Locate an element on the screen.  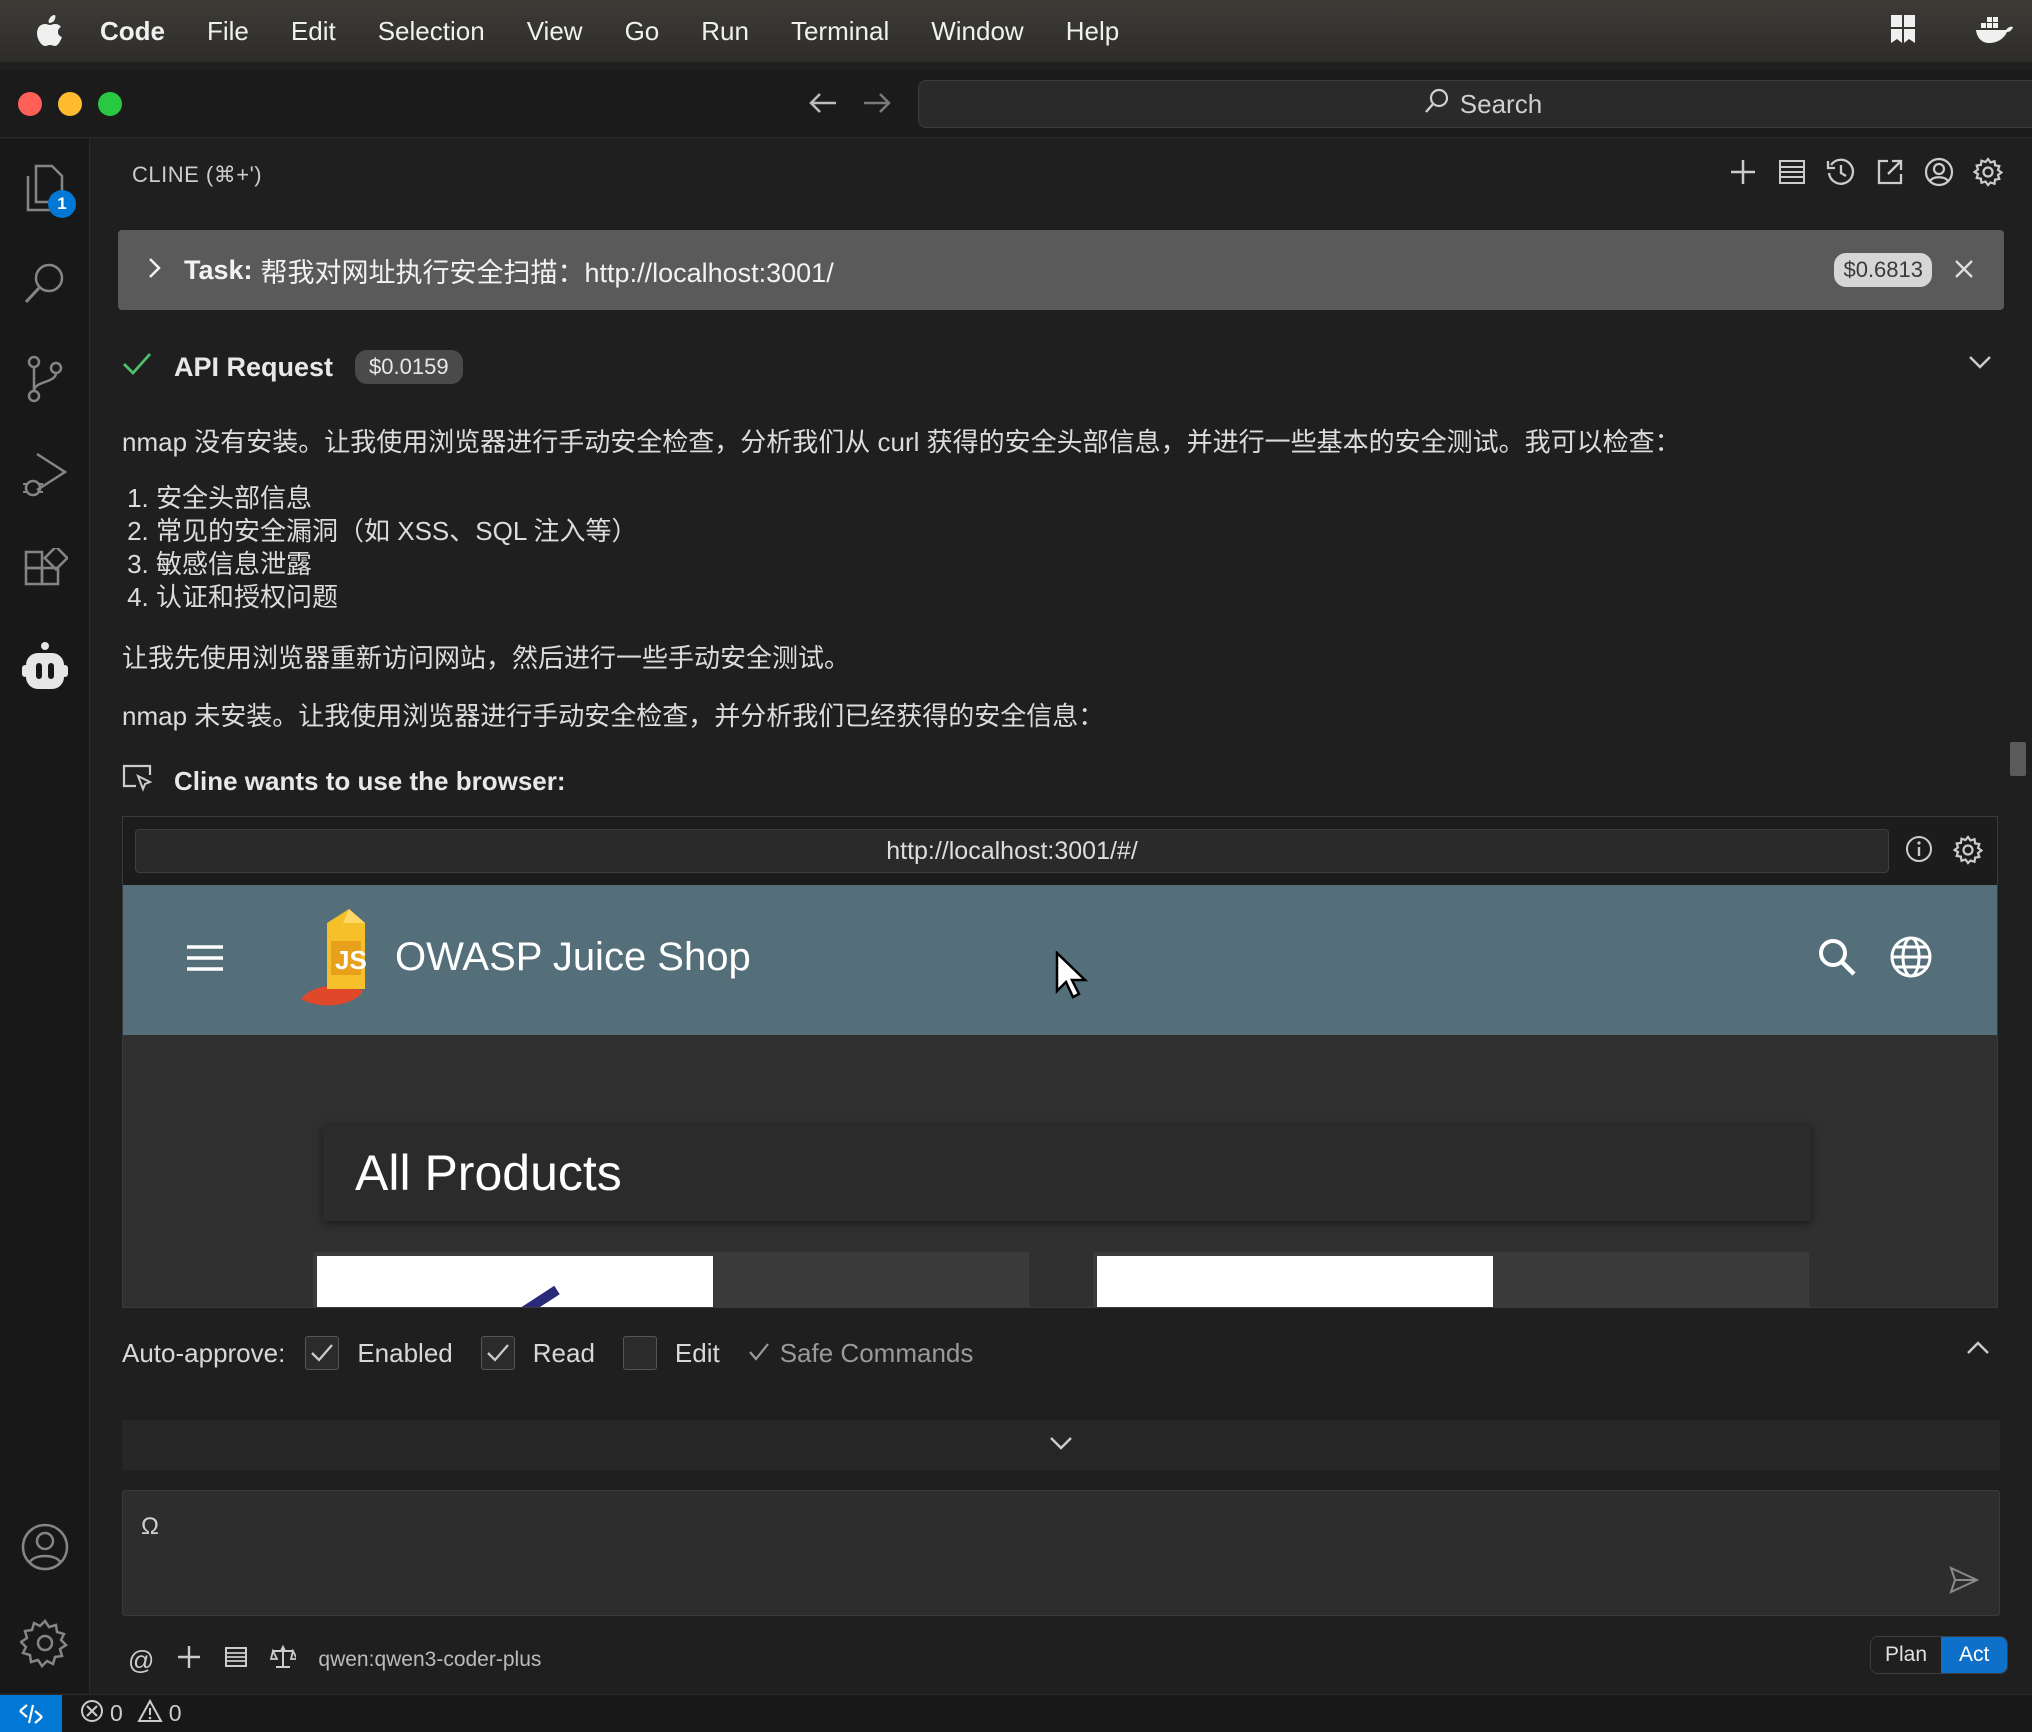
api-request-label: API Request is located at coordinates (254, 366).